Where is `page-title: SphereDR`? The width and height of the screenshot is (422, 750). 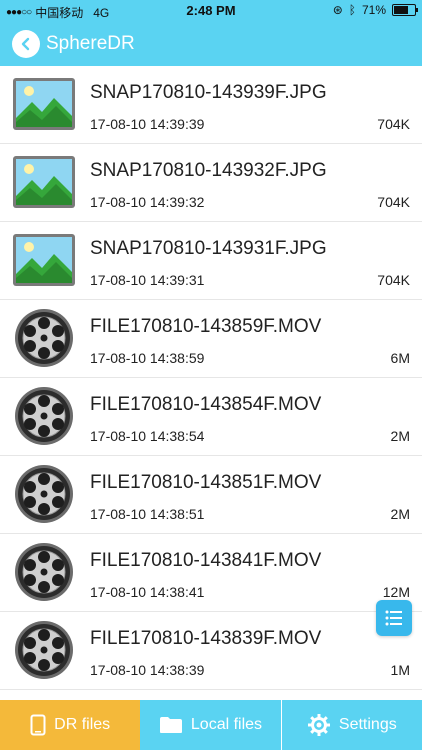 page-title: SphereDR is located at coordinates (90, 43).